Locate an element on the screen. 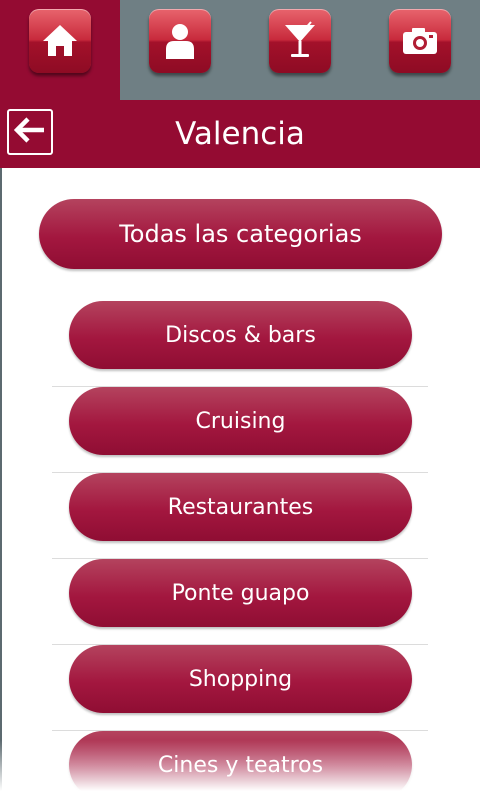 This screenshot has height=800, width=480. user-icon is located at coordinates (180, 41).